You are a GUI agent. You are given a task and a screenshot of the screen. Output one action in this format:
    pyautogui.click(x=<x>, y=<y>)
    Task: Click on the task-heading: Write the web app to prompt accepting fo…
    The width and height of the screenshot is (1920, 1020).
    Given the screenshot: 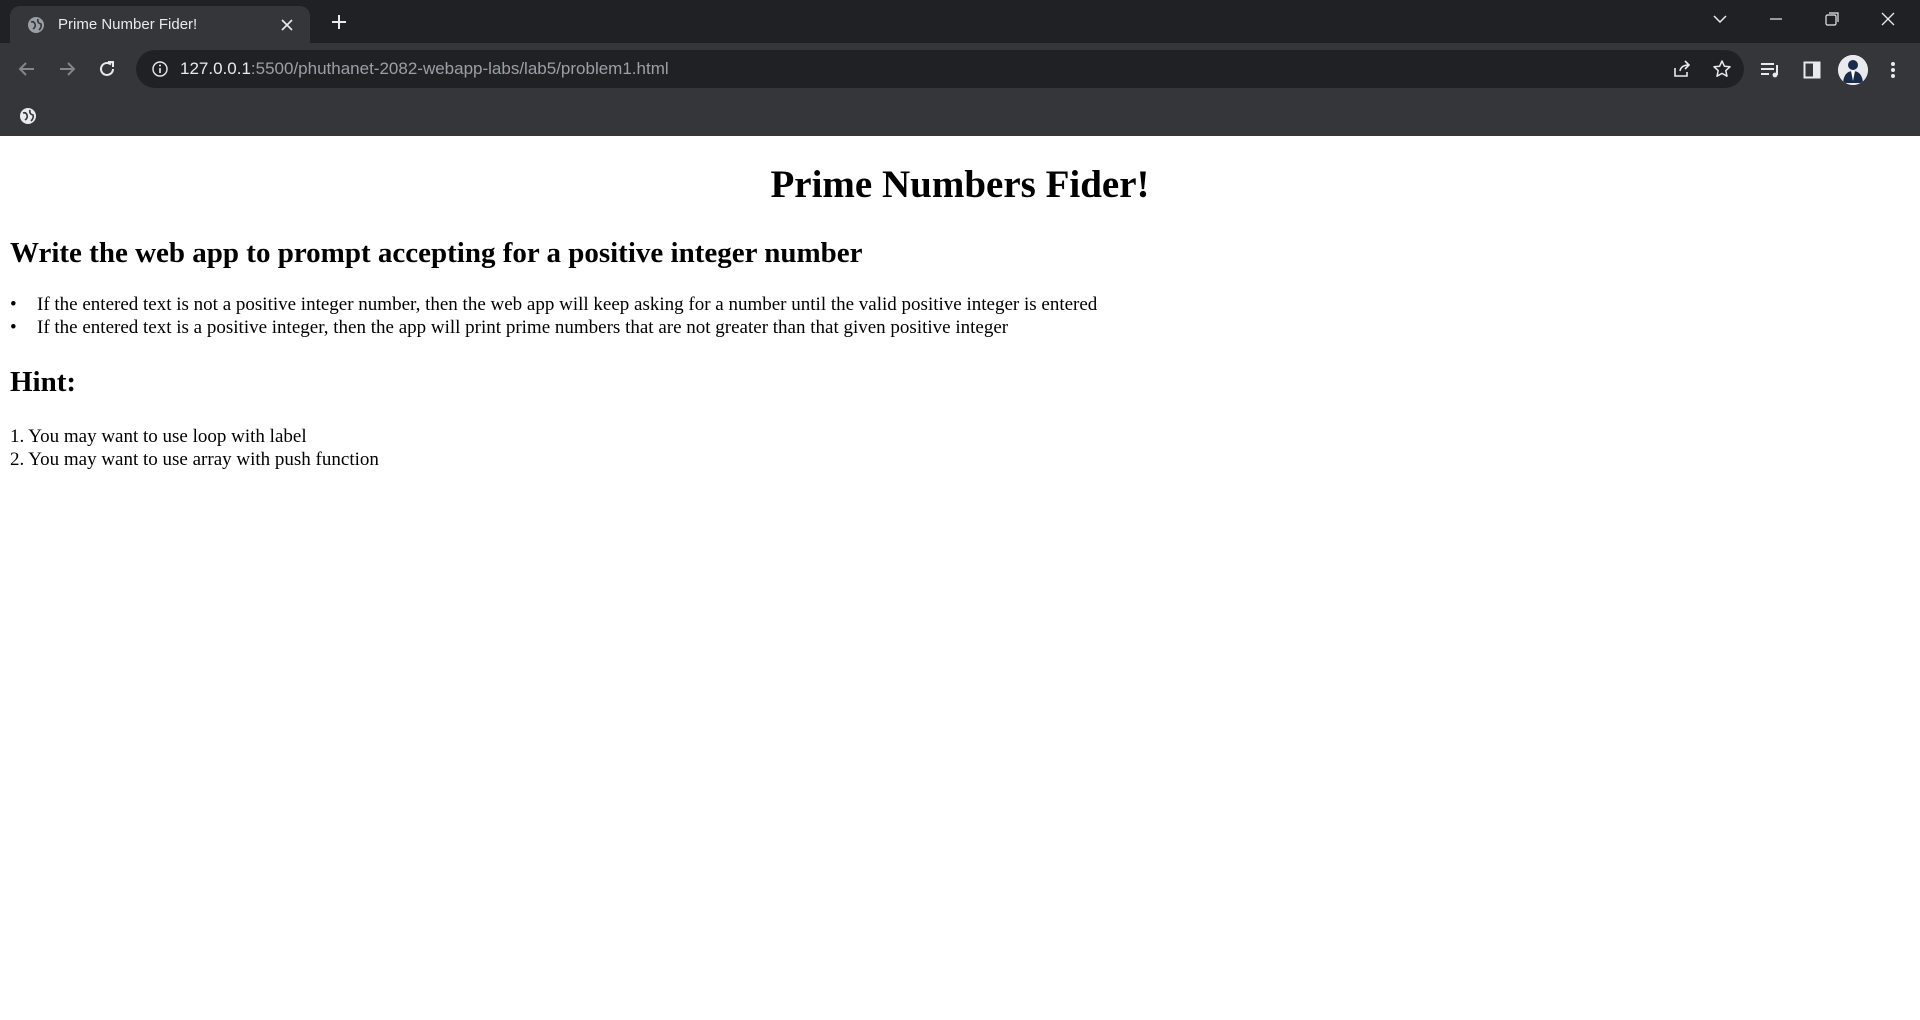 What is the action you would take?
    pyautogui.click(x=436, y=253)
    